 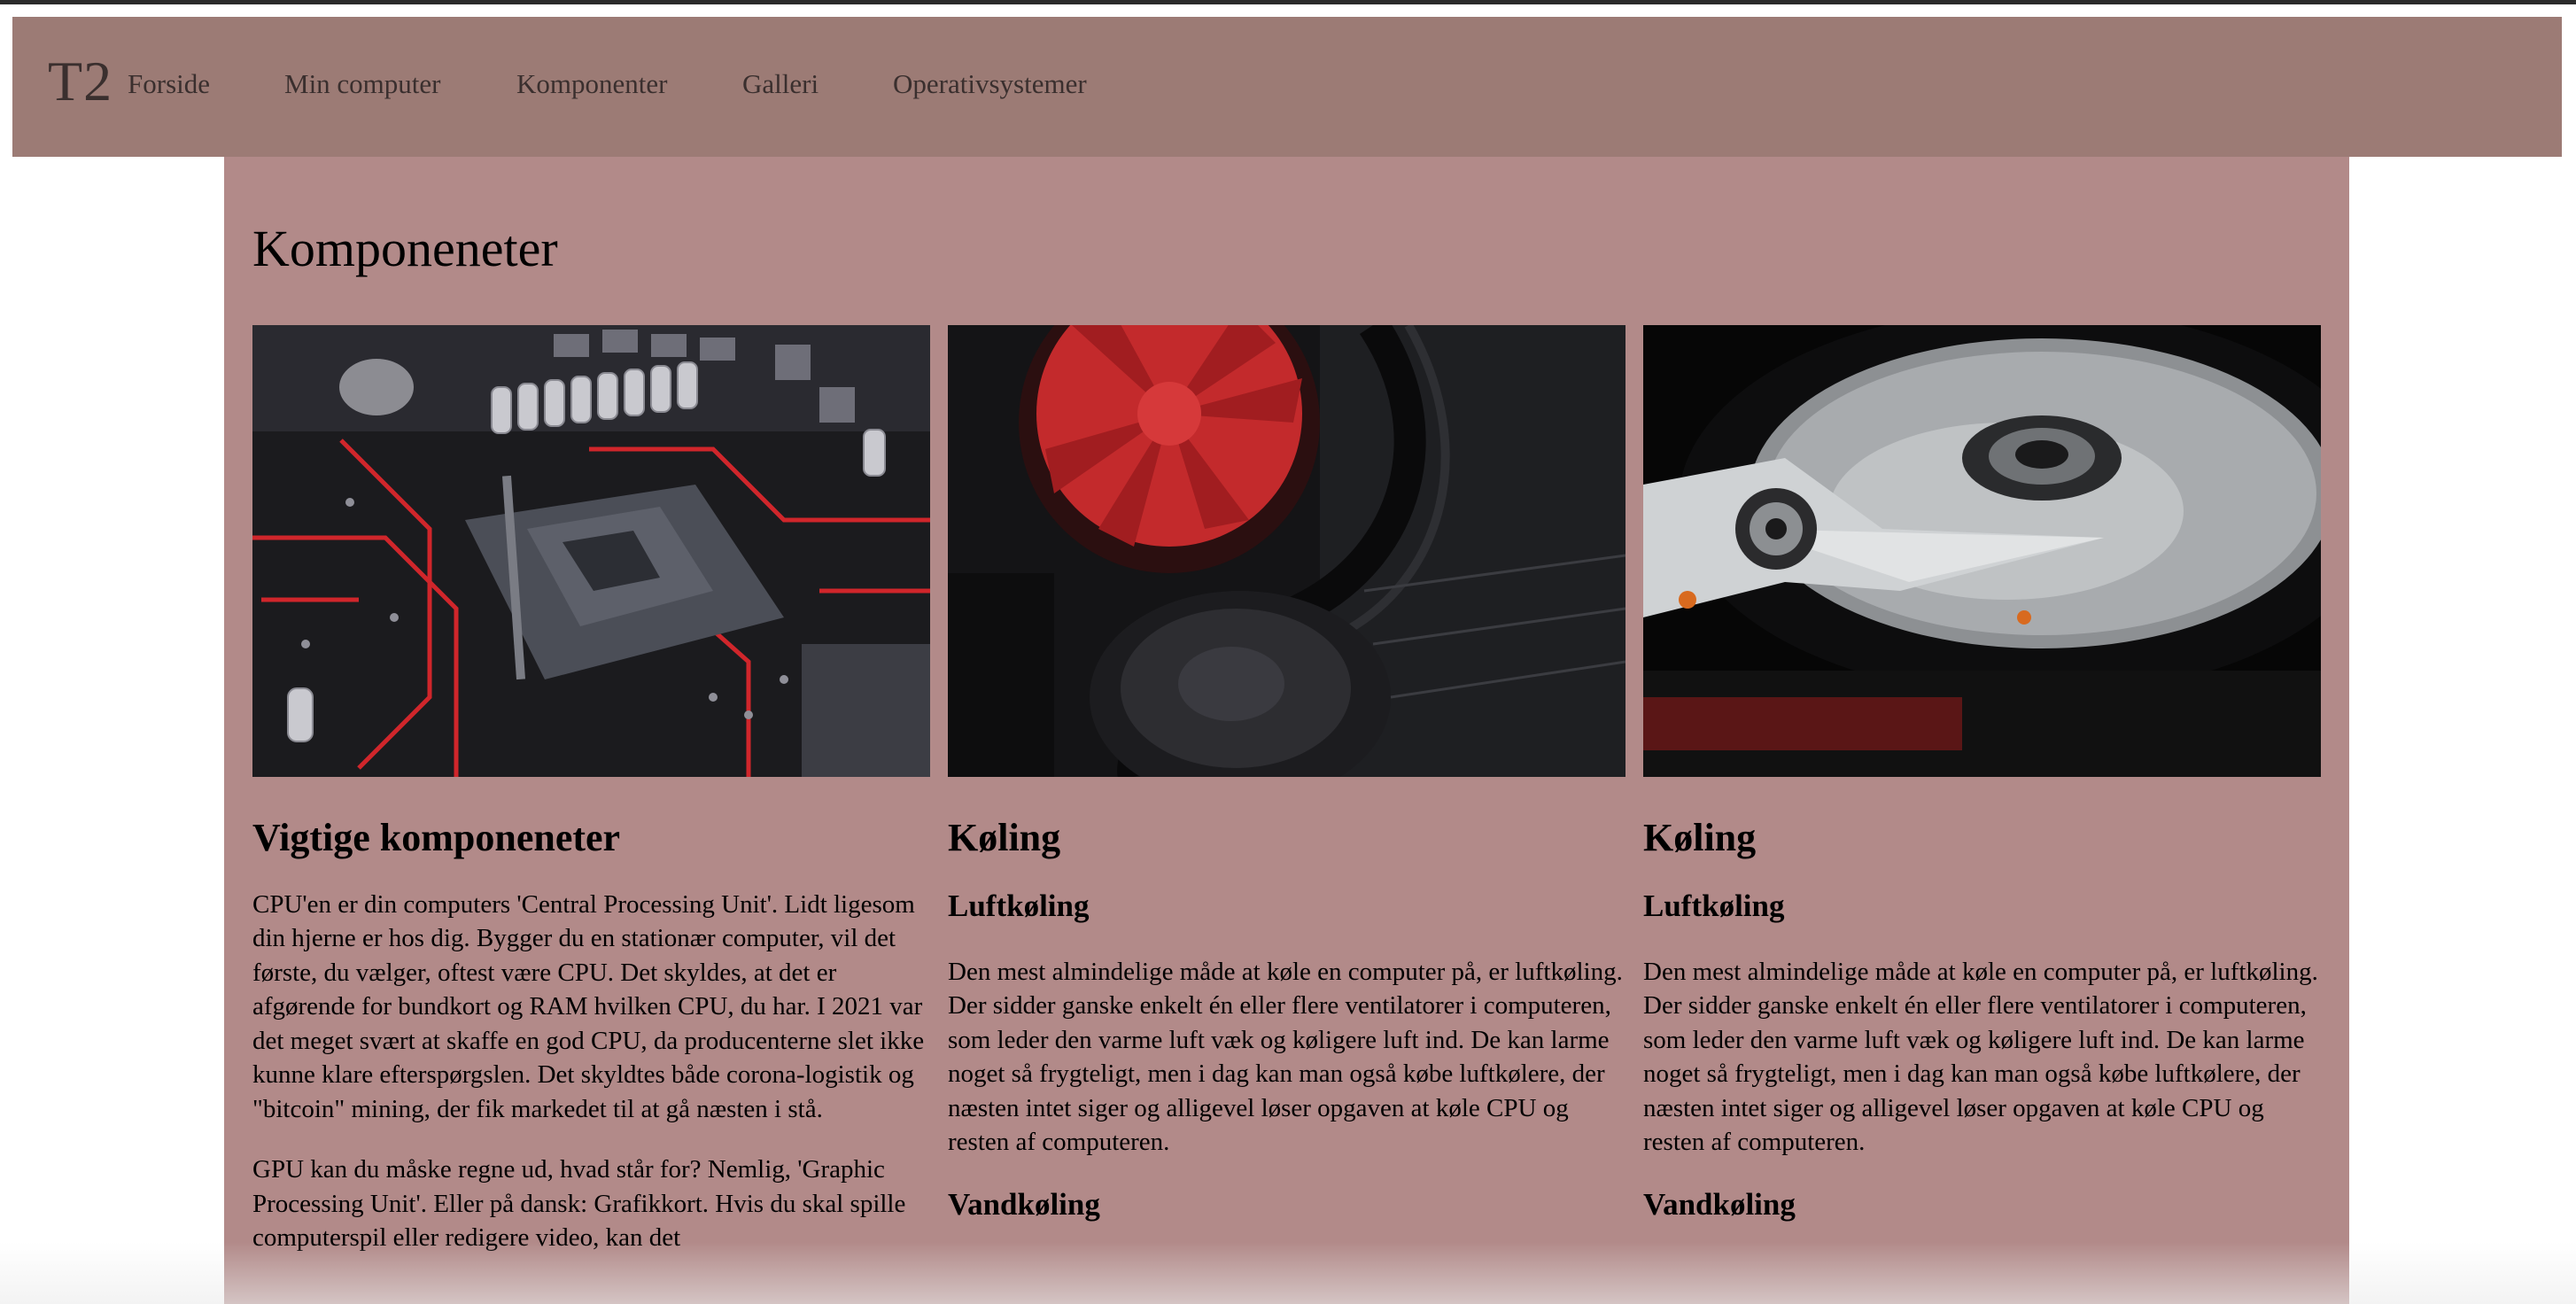 I want to click on page-title: Komponeneter, so click(x=405, y=248).